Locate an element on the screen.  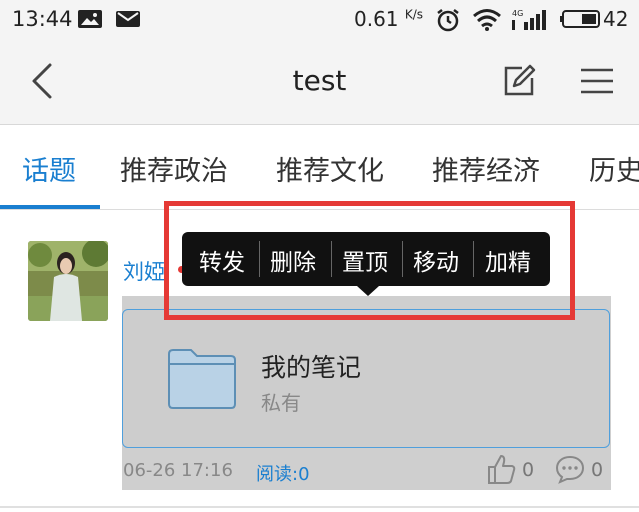
hamburger-menu-icon is located at coordinates (597, 81).